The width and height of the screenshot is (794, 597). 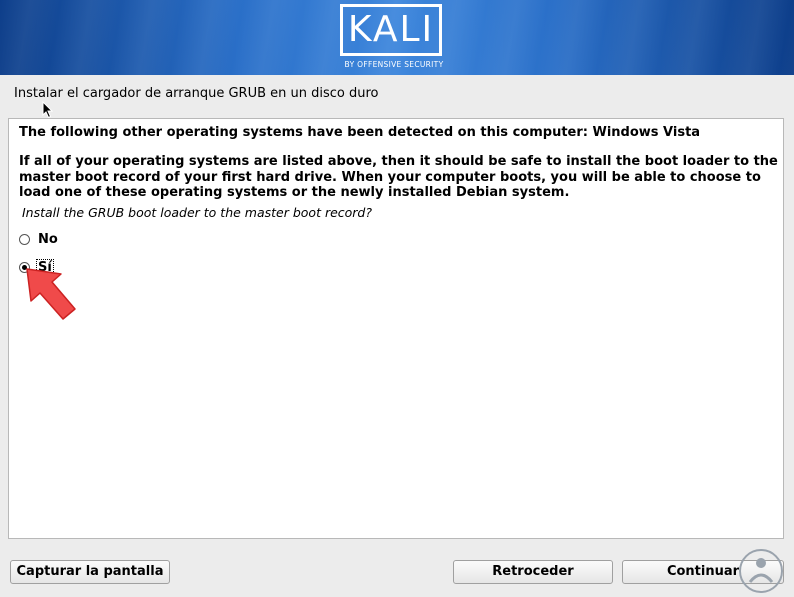 What do you see at coordinates (90, 572) in the screenshot?
I see `screenshot-button: Capturar la pantalla` at bounding box center [90, 572].